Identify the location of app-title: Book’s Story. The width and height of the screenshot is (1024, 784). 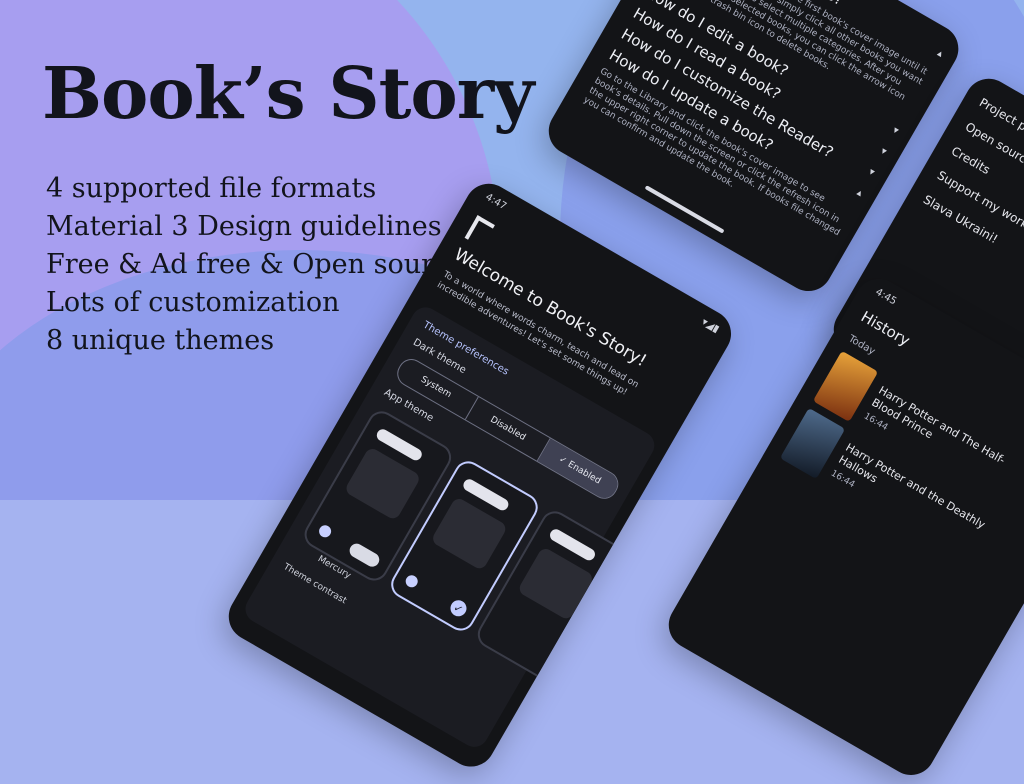
(287, 93).